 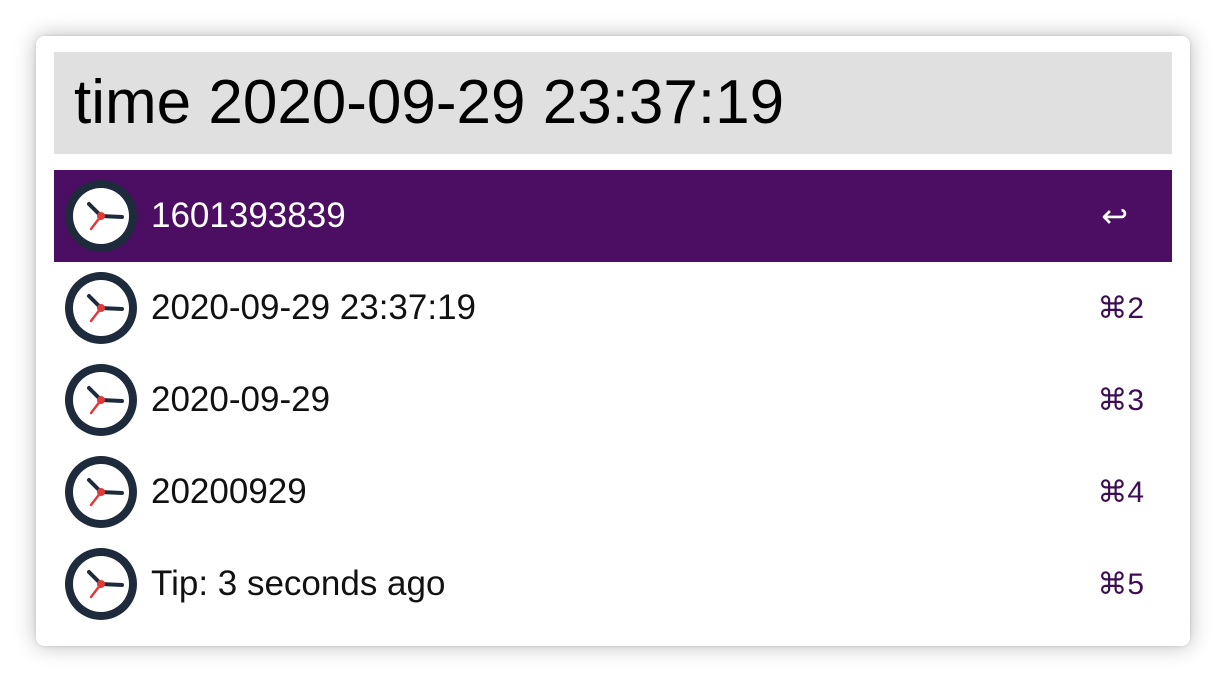 What do you see at coordinates (241, 399) in the screenshot?
I see `result-label: 2020-09-29` at bounding box center [241, 399].